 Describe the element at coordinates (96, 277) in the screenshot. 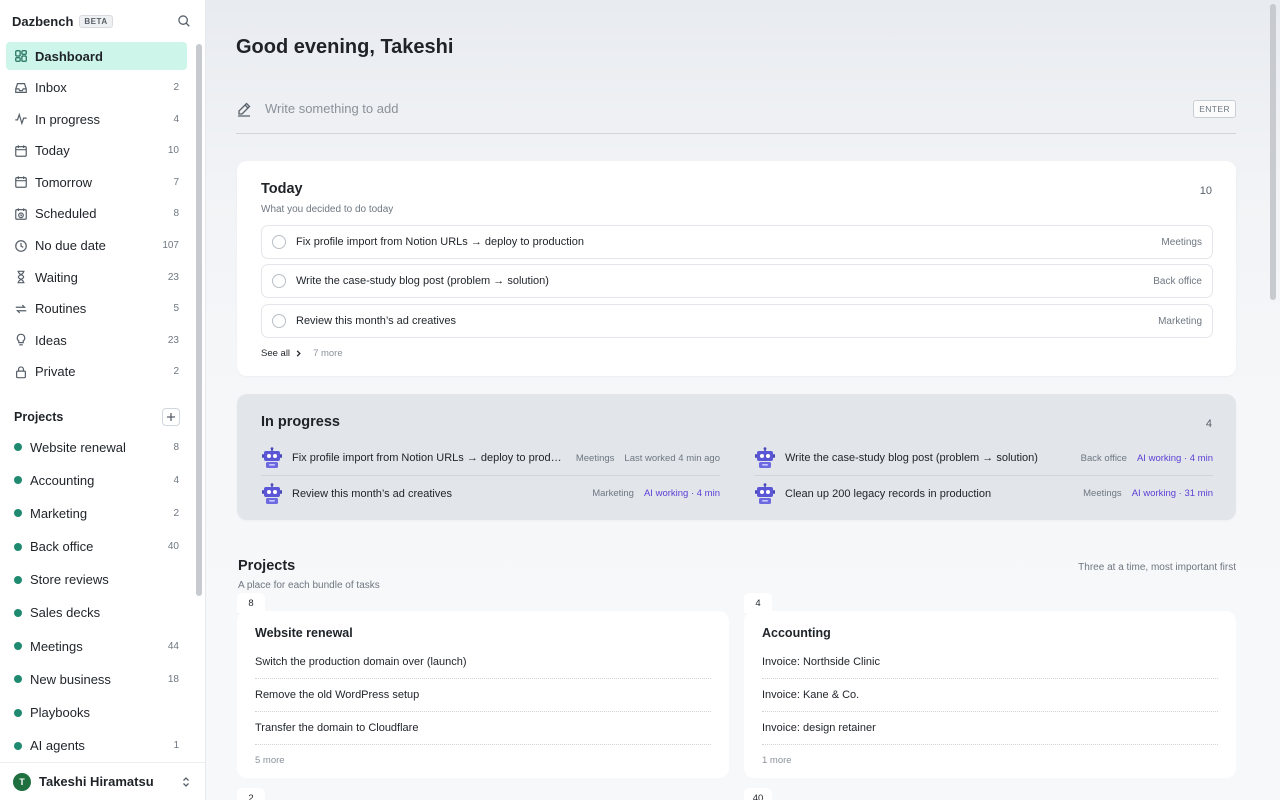

I see `sidebar-item-waiting: Waiting 23` at that location.